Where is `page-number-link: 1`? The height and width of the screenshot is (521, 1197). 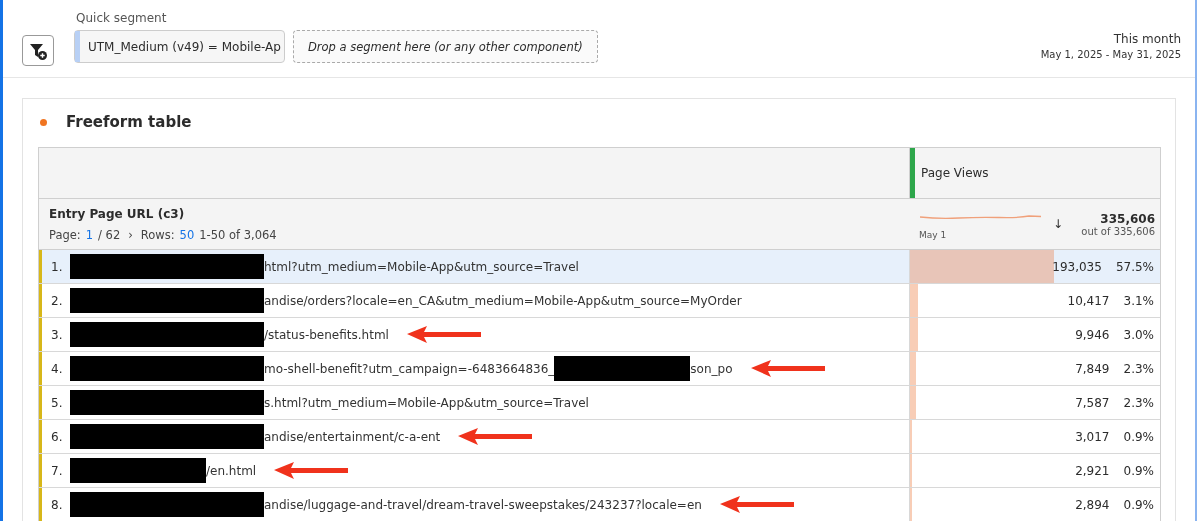
page-number-link: 1 is located at coordinates (89, 235).